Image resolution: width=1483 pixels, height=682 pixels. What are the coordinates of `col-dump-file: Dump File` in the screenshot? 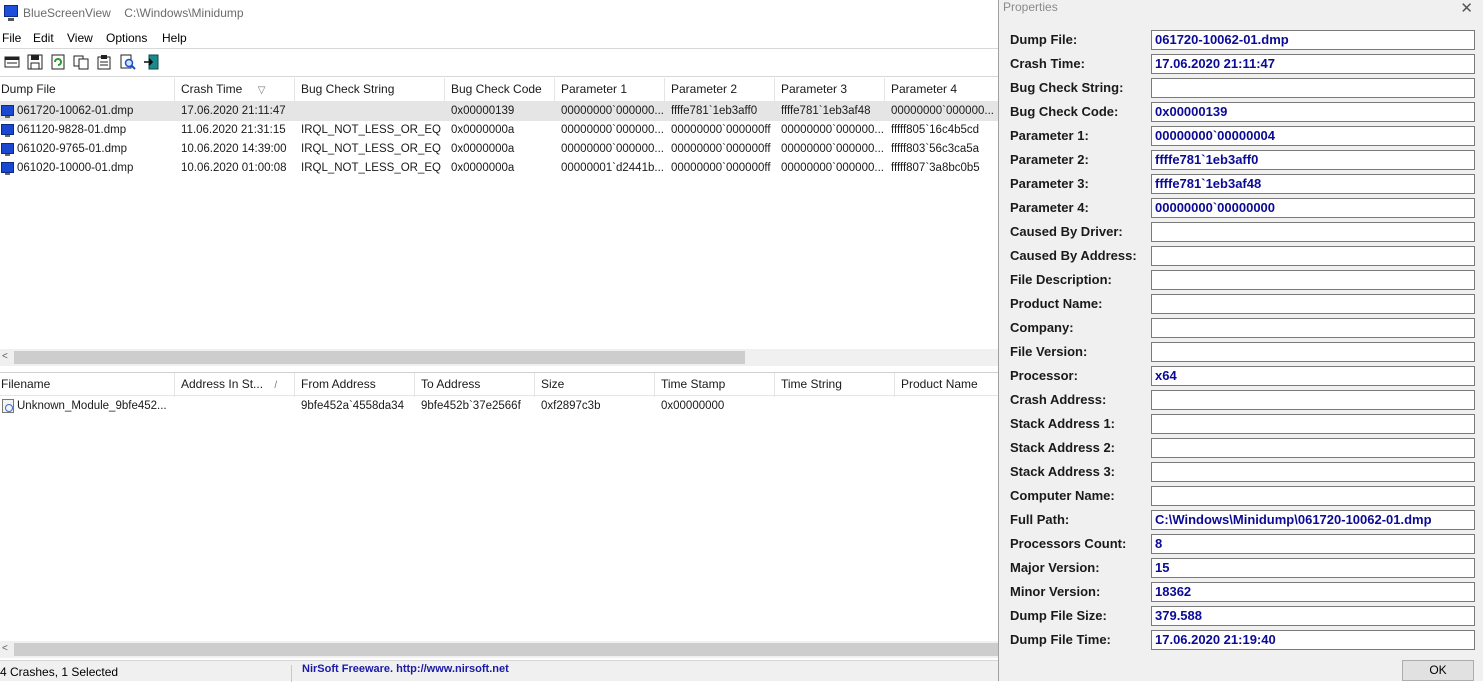 It's located at (87, 90).